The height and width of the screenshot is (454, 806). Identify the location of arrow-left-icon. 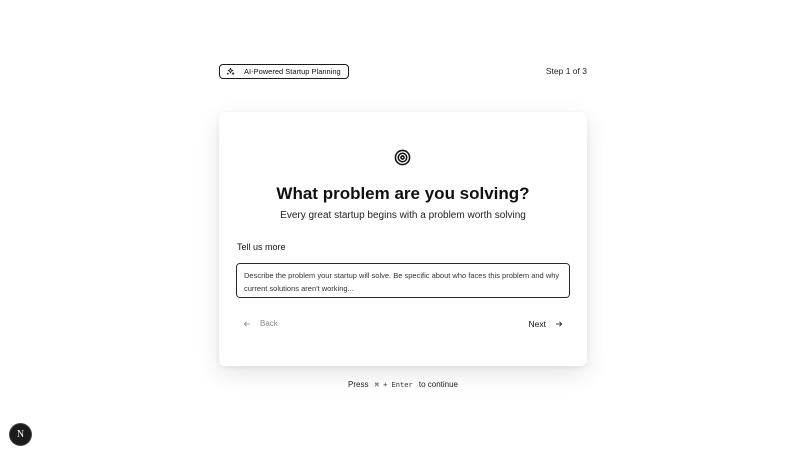
(247, 324).